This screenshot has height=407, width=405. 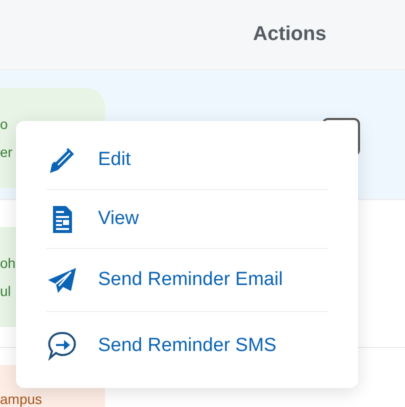 I want to click on tag-text: er, so click(x=6, y=152).